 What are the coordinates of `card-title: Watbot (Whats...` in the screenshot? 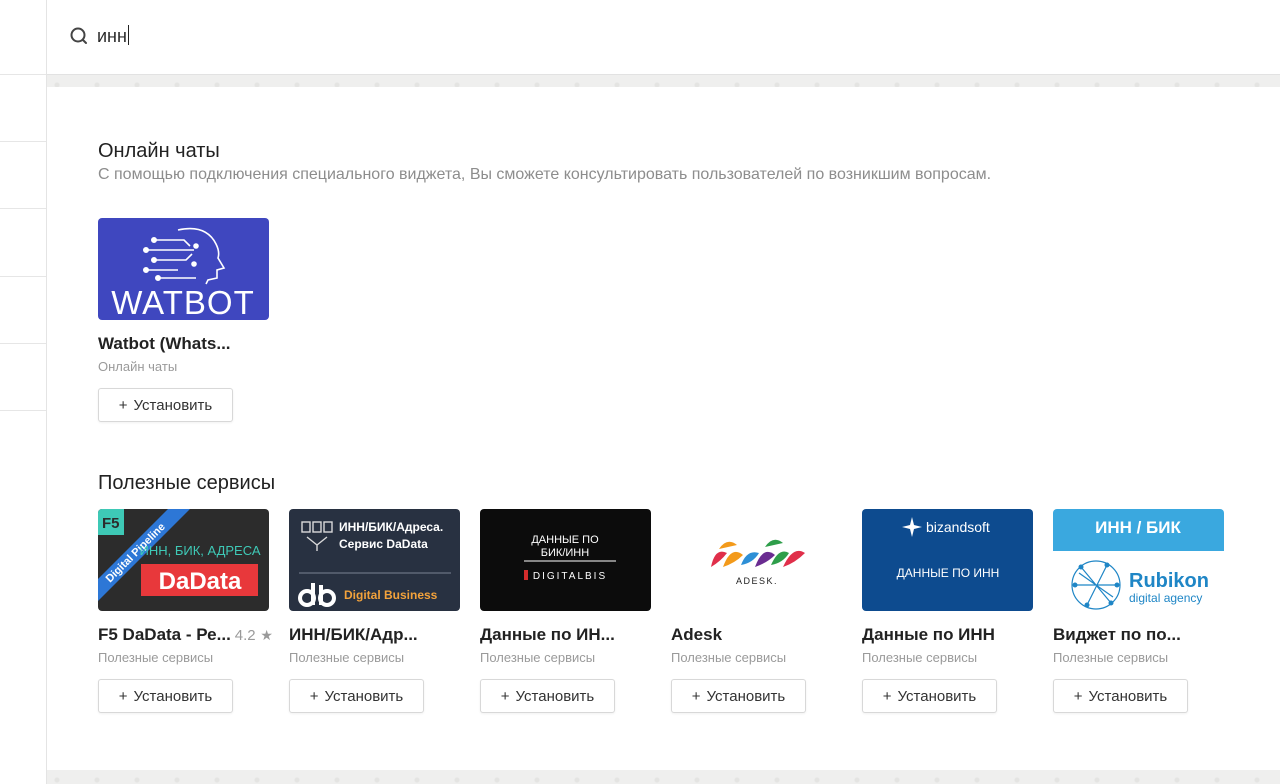 It's located at (164, 344).